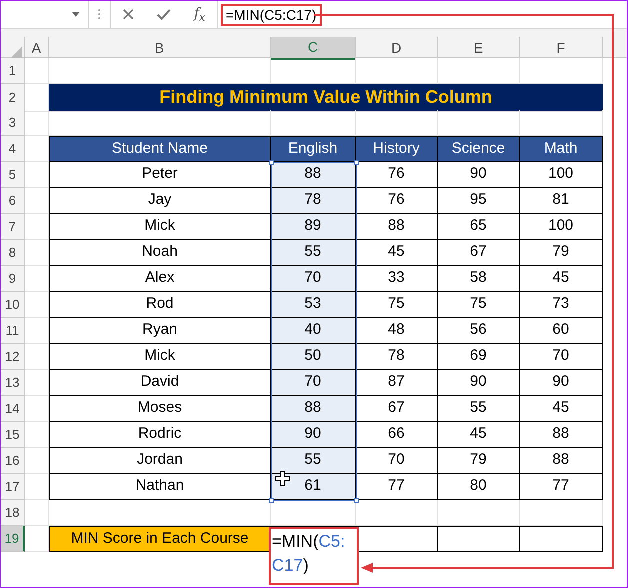 Image resolution: width=628 pixels, height=588 pixels. Describe the element at coordinates (163, 14) in the screenshot. I see `check-icon` at that location.